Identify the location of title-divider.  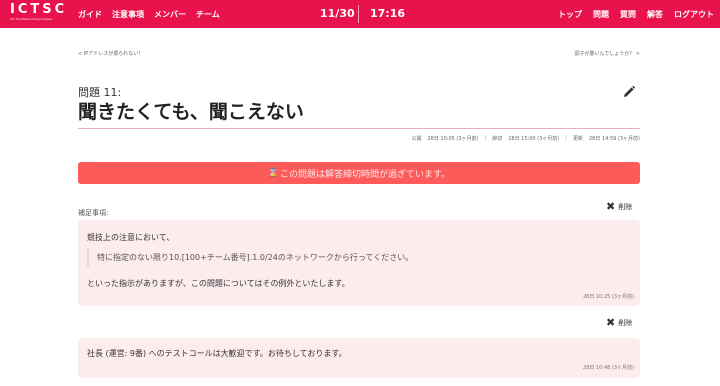
(359, 128).